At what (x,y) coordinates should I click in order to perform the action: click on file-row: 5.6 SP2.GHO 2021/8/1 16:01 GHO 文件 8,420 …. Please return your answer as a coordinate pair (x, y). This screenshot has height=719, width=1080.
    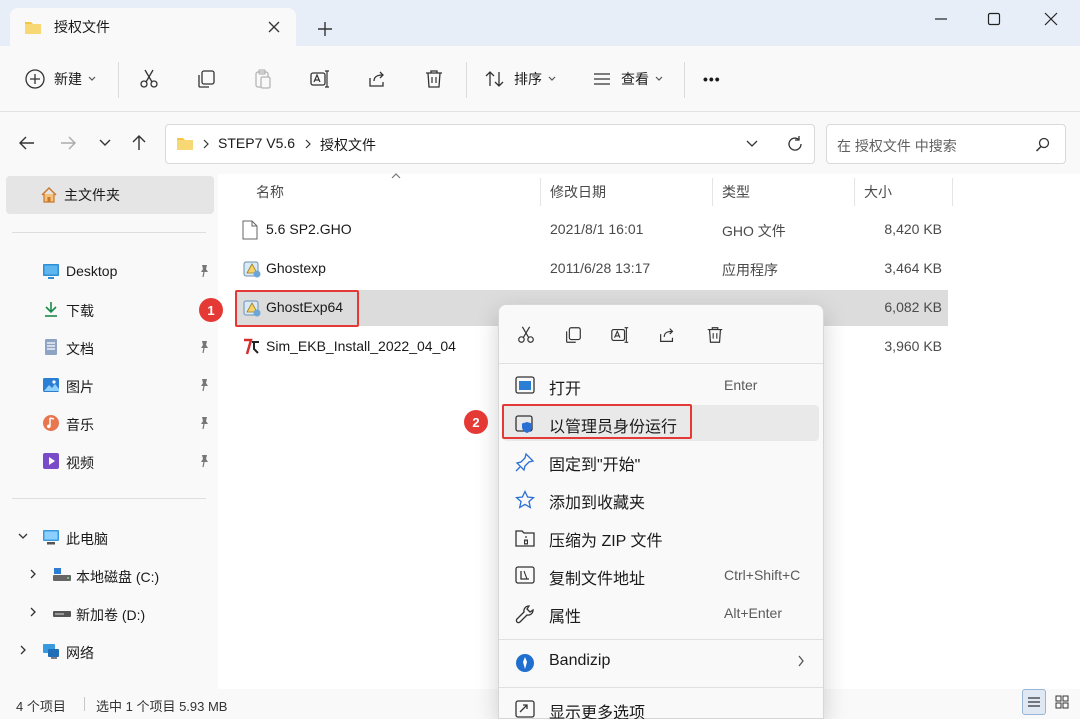
    Looking at the image, I should click on (592, 230).